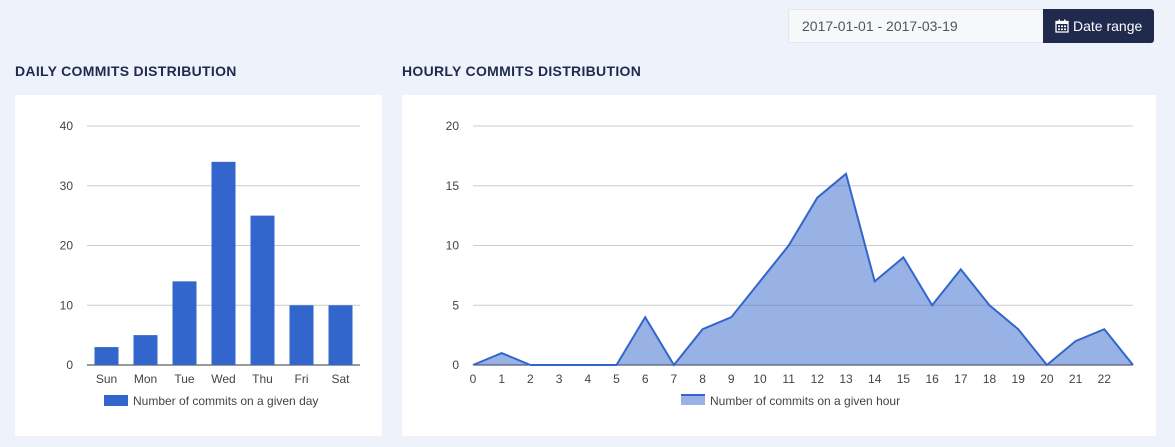 The height and width of the screenshot is (447, 1175). Describe the element at coordinates (1062, 26) in the screenshot. I see `calendar-icon` at that location.